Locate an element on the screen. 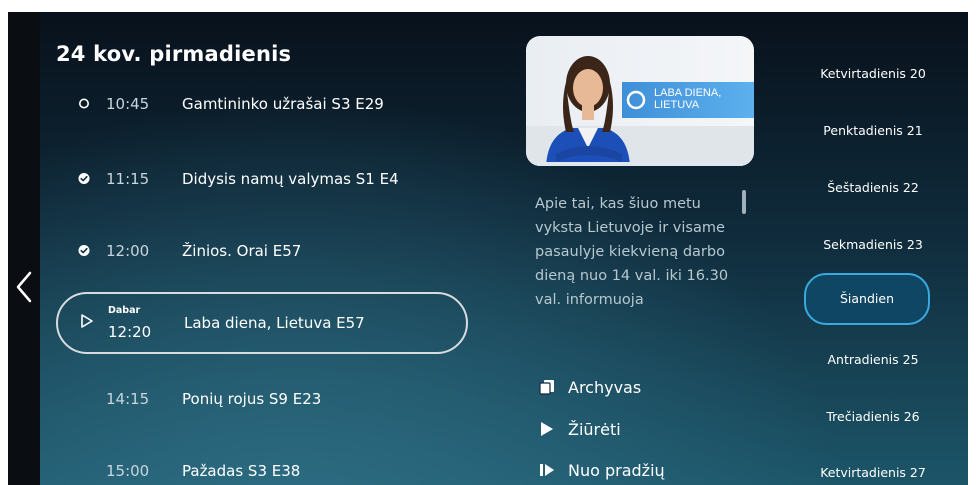 This screenshot has height=485, width=976. program-title: Laba diena, Lietuva E57 is located at coordinates (274, 323).